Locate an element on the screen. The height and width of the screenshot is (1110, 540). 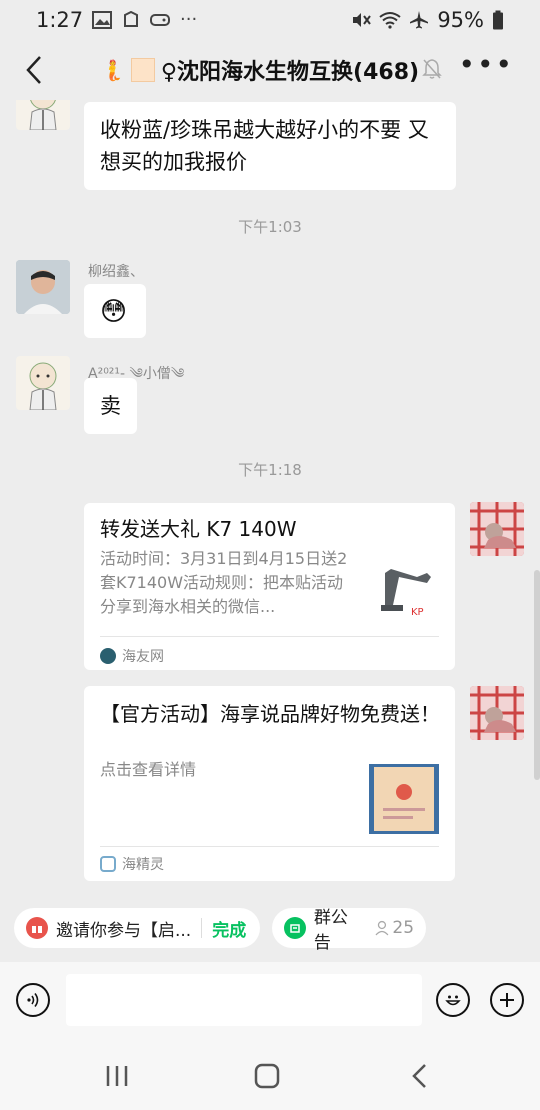
card-title: 【官方活动】海享说品牌好物免费送！ is located at coordinates (270, 714).